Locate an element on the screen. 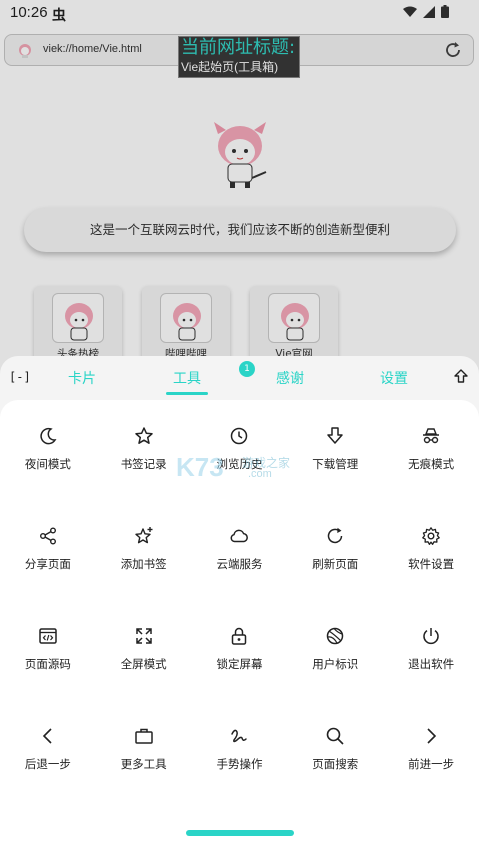 The width and height of the screenshot is (479, 851). sheet-tab-bar: [-] 卡片 工具 1 感谢 设置 is located at coordinates (239, 377).